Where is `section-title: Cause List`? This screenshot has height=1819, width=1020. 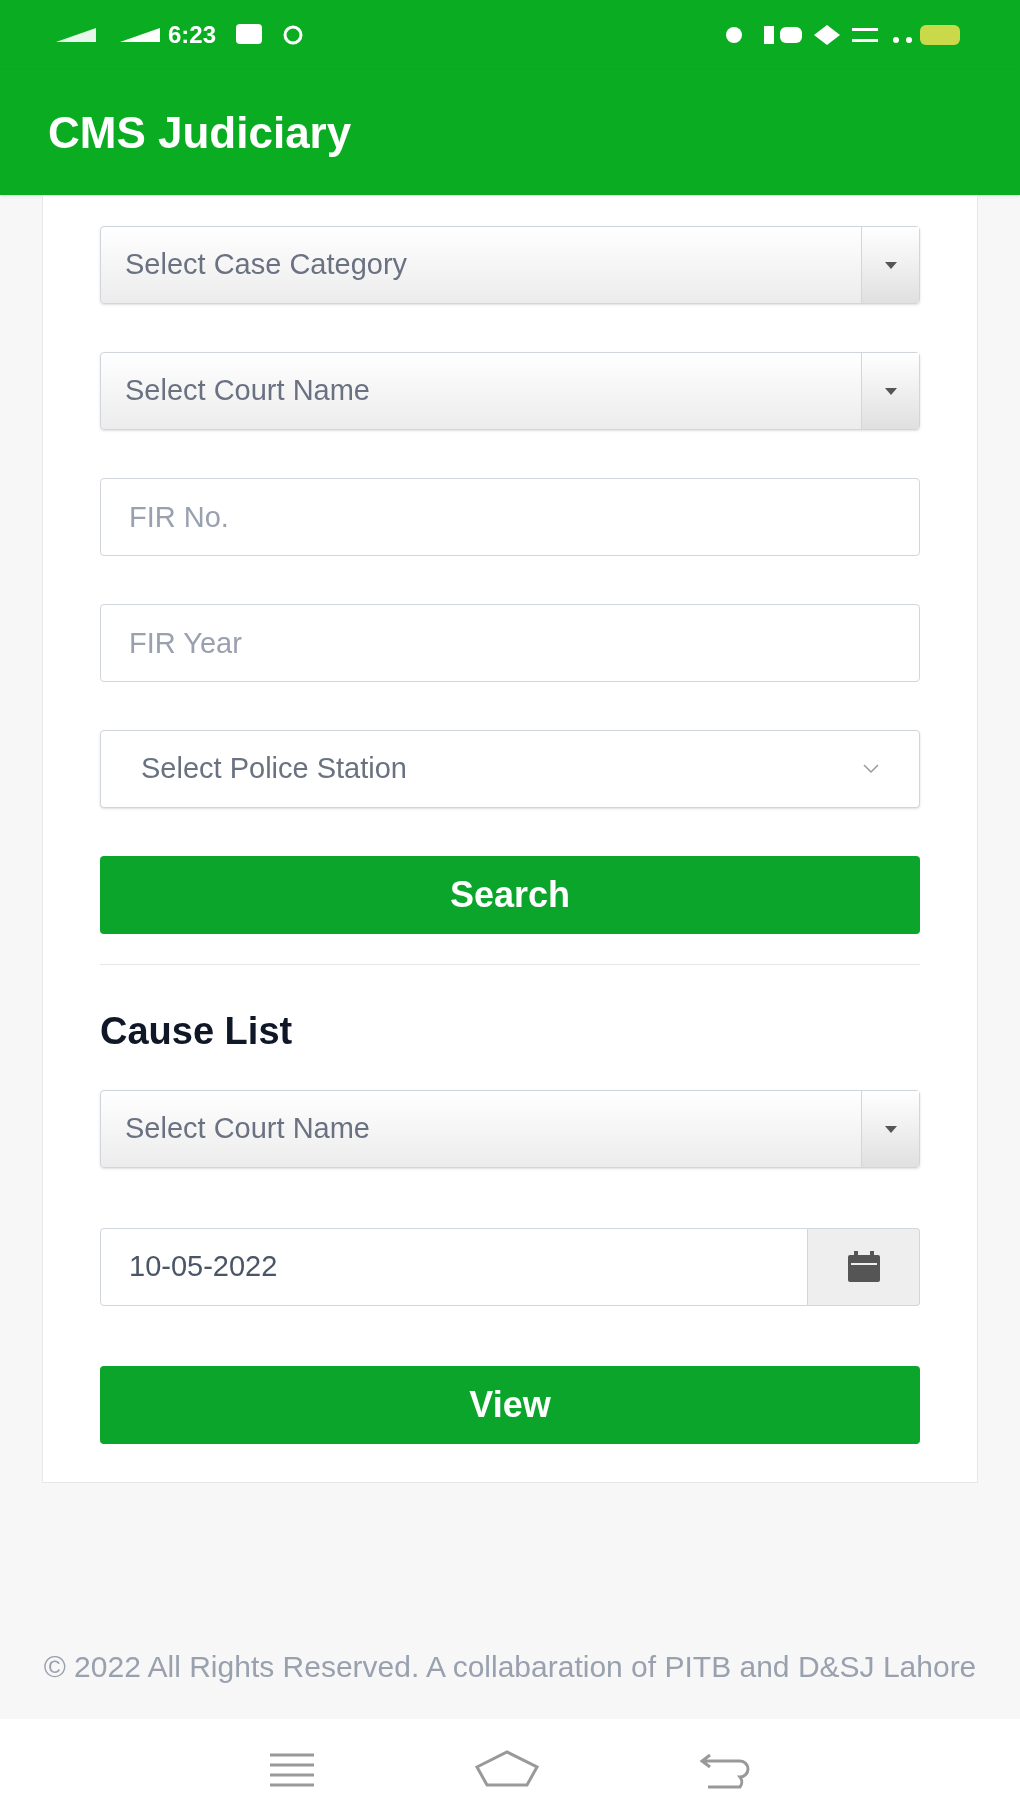 section-title: Cause List is located at coordinates (197, 1031).